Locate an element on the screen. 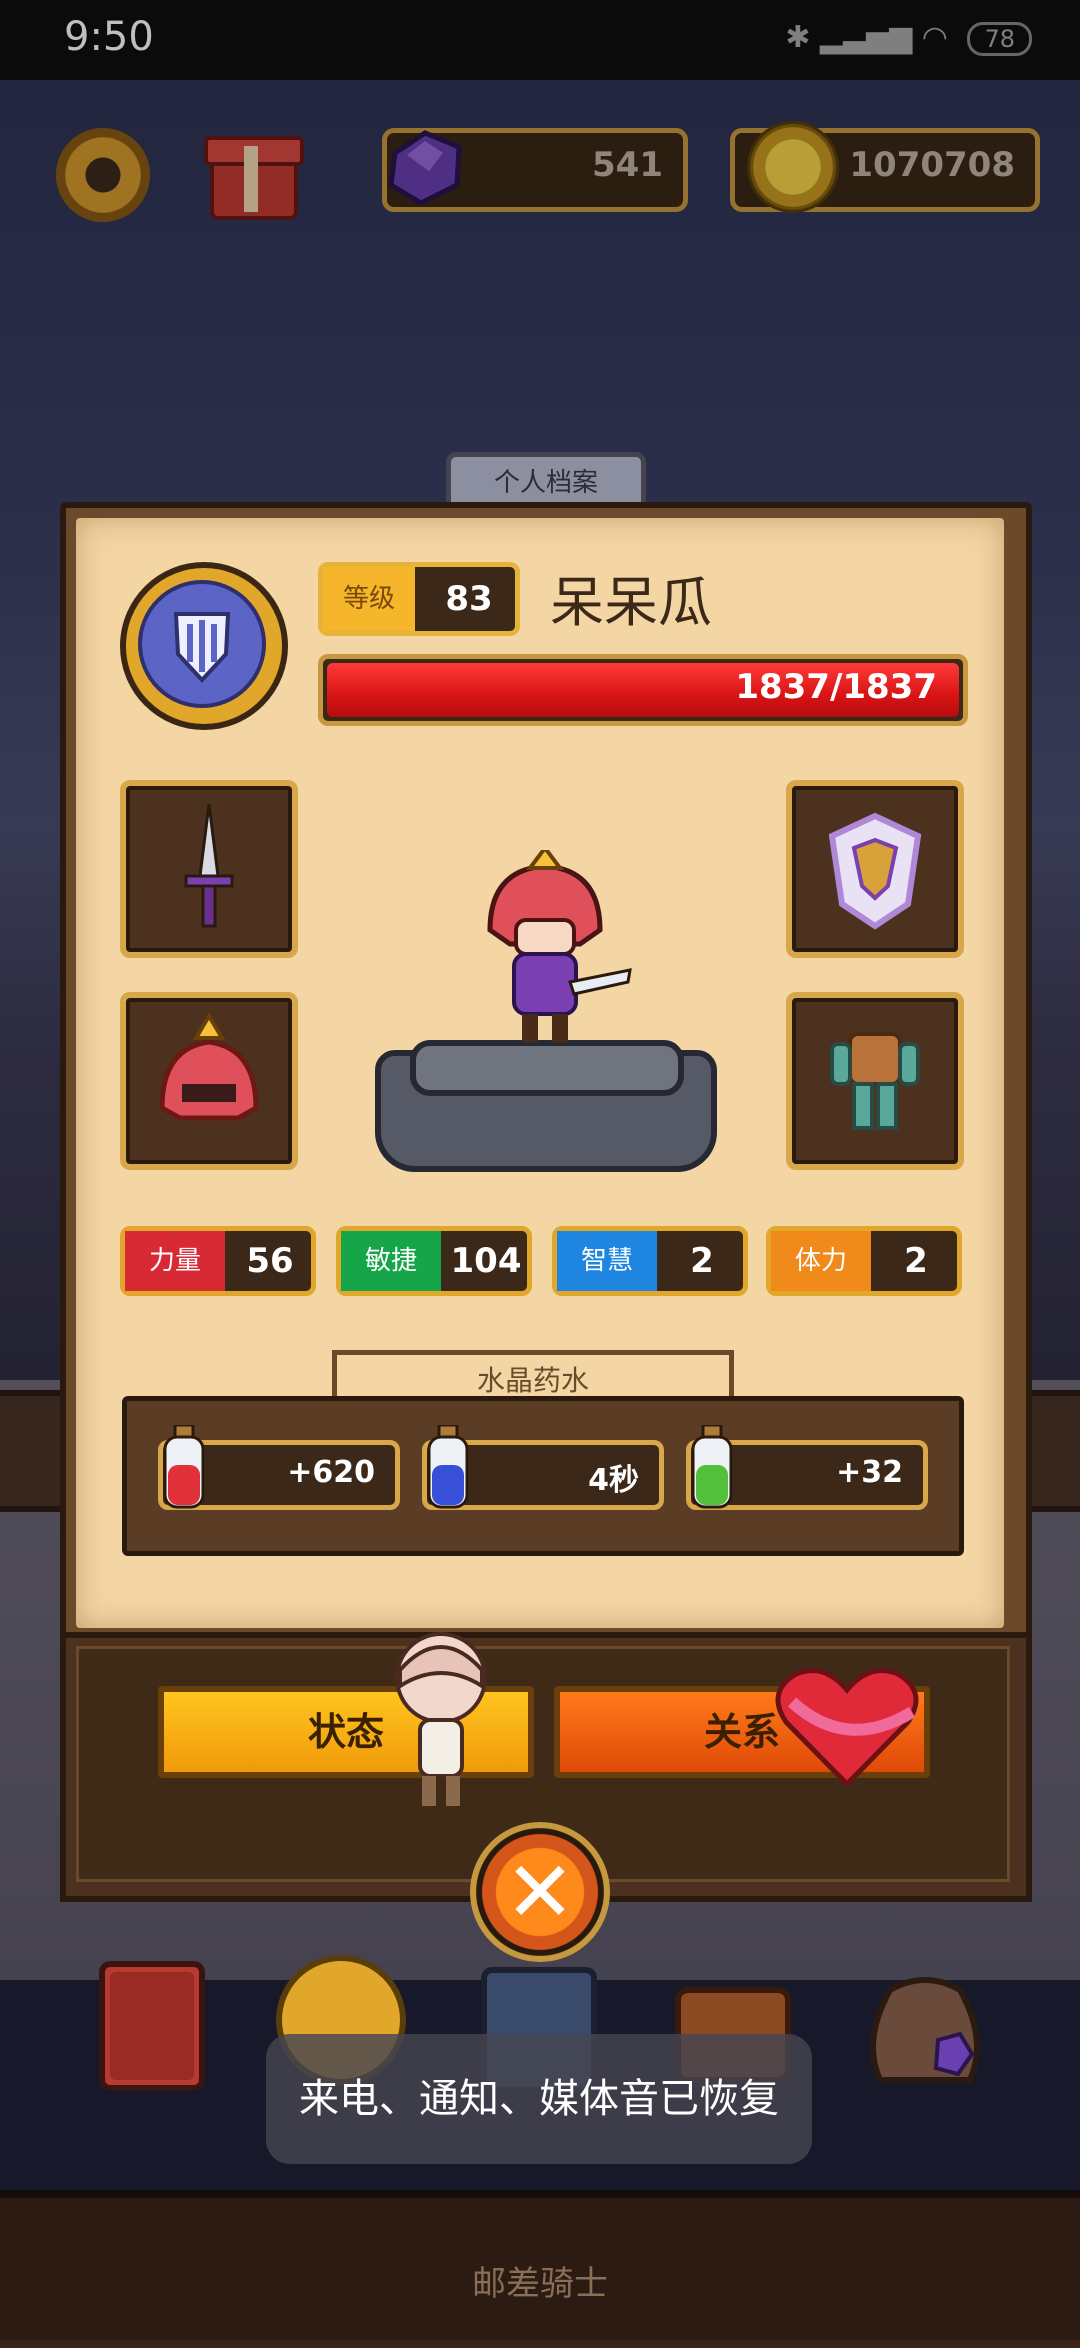 The image size is (1080, 2348). book-icon is located at coordinates (157, 2025).